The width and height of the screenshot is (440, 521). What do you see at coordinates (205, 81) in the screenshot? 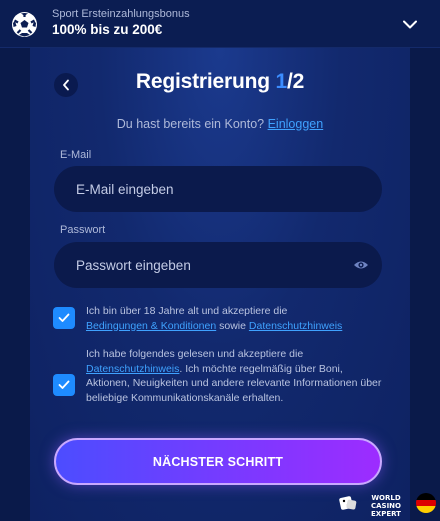
I see `title-text: Registrierung` at bounding box center [205, 81].